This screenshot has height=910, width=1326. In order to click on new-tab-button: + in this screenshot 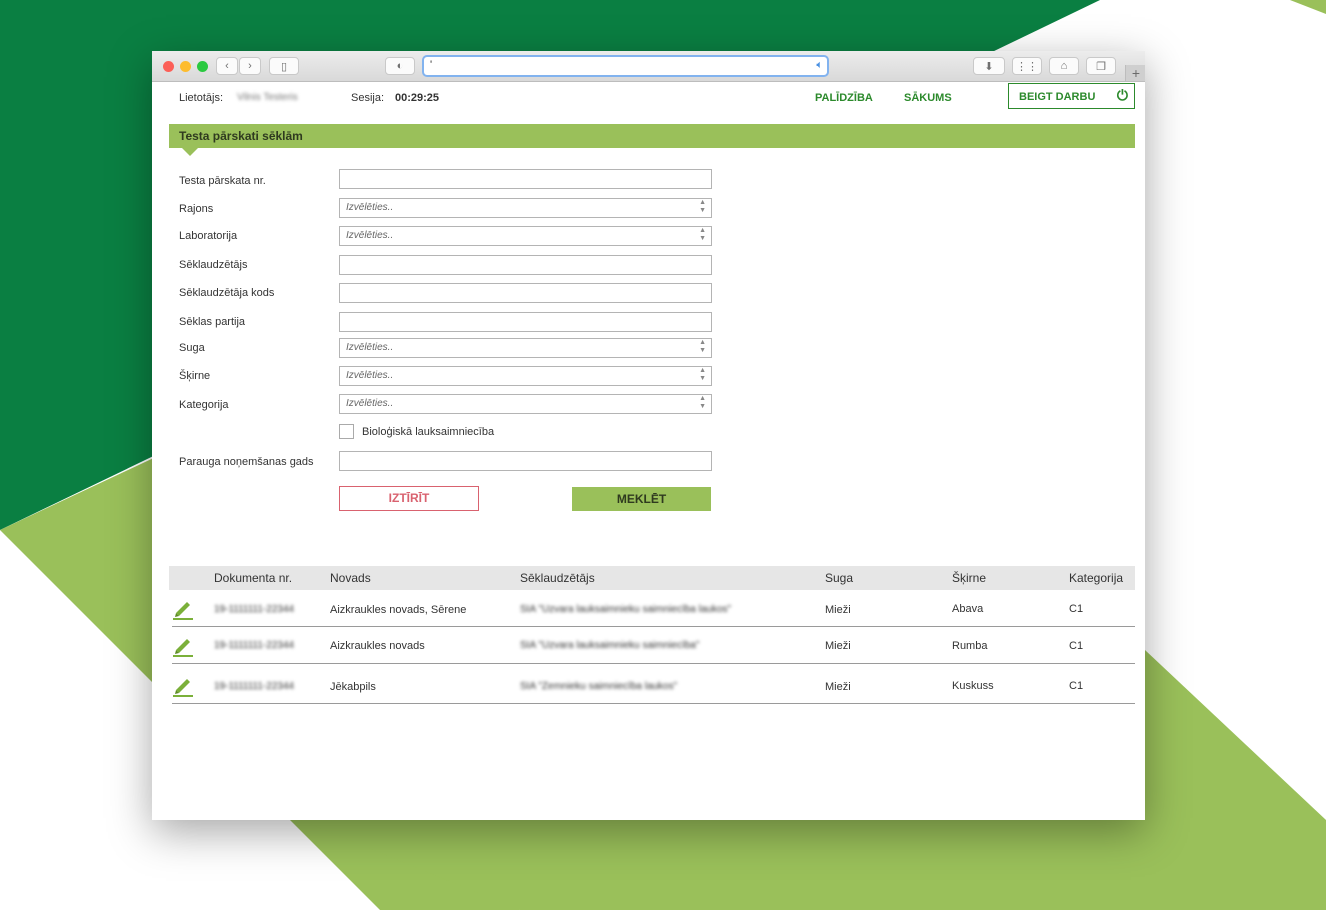, I will do `click(1135, 73)`.